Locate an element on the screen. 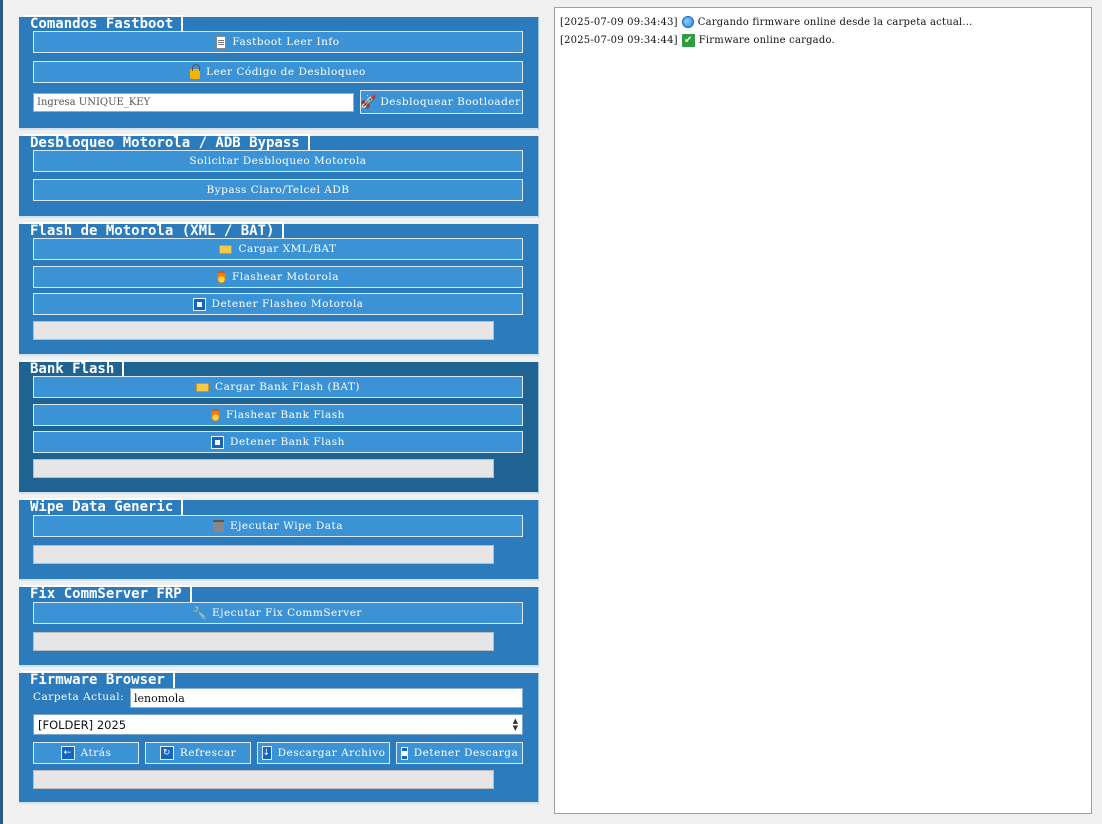 The width and height of the screenshot is (1102, 824). bypass-claro-telcel-label: Bypass Claro/Telcel ADB is located at coordinates (278, 190).